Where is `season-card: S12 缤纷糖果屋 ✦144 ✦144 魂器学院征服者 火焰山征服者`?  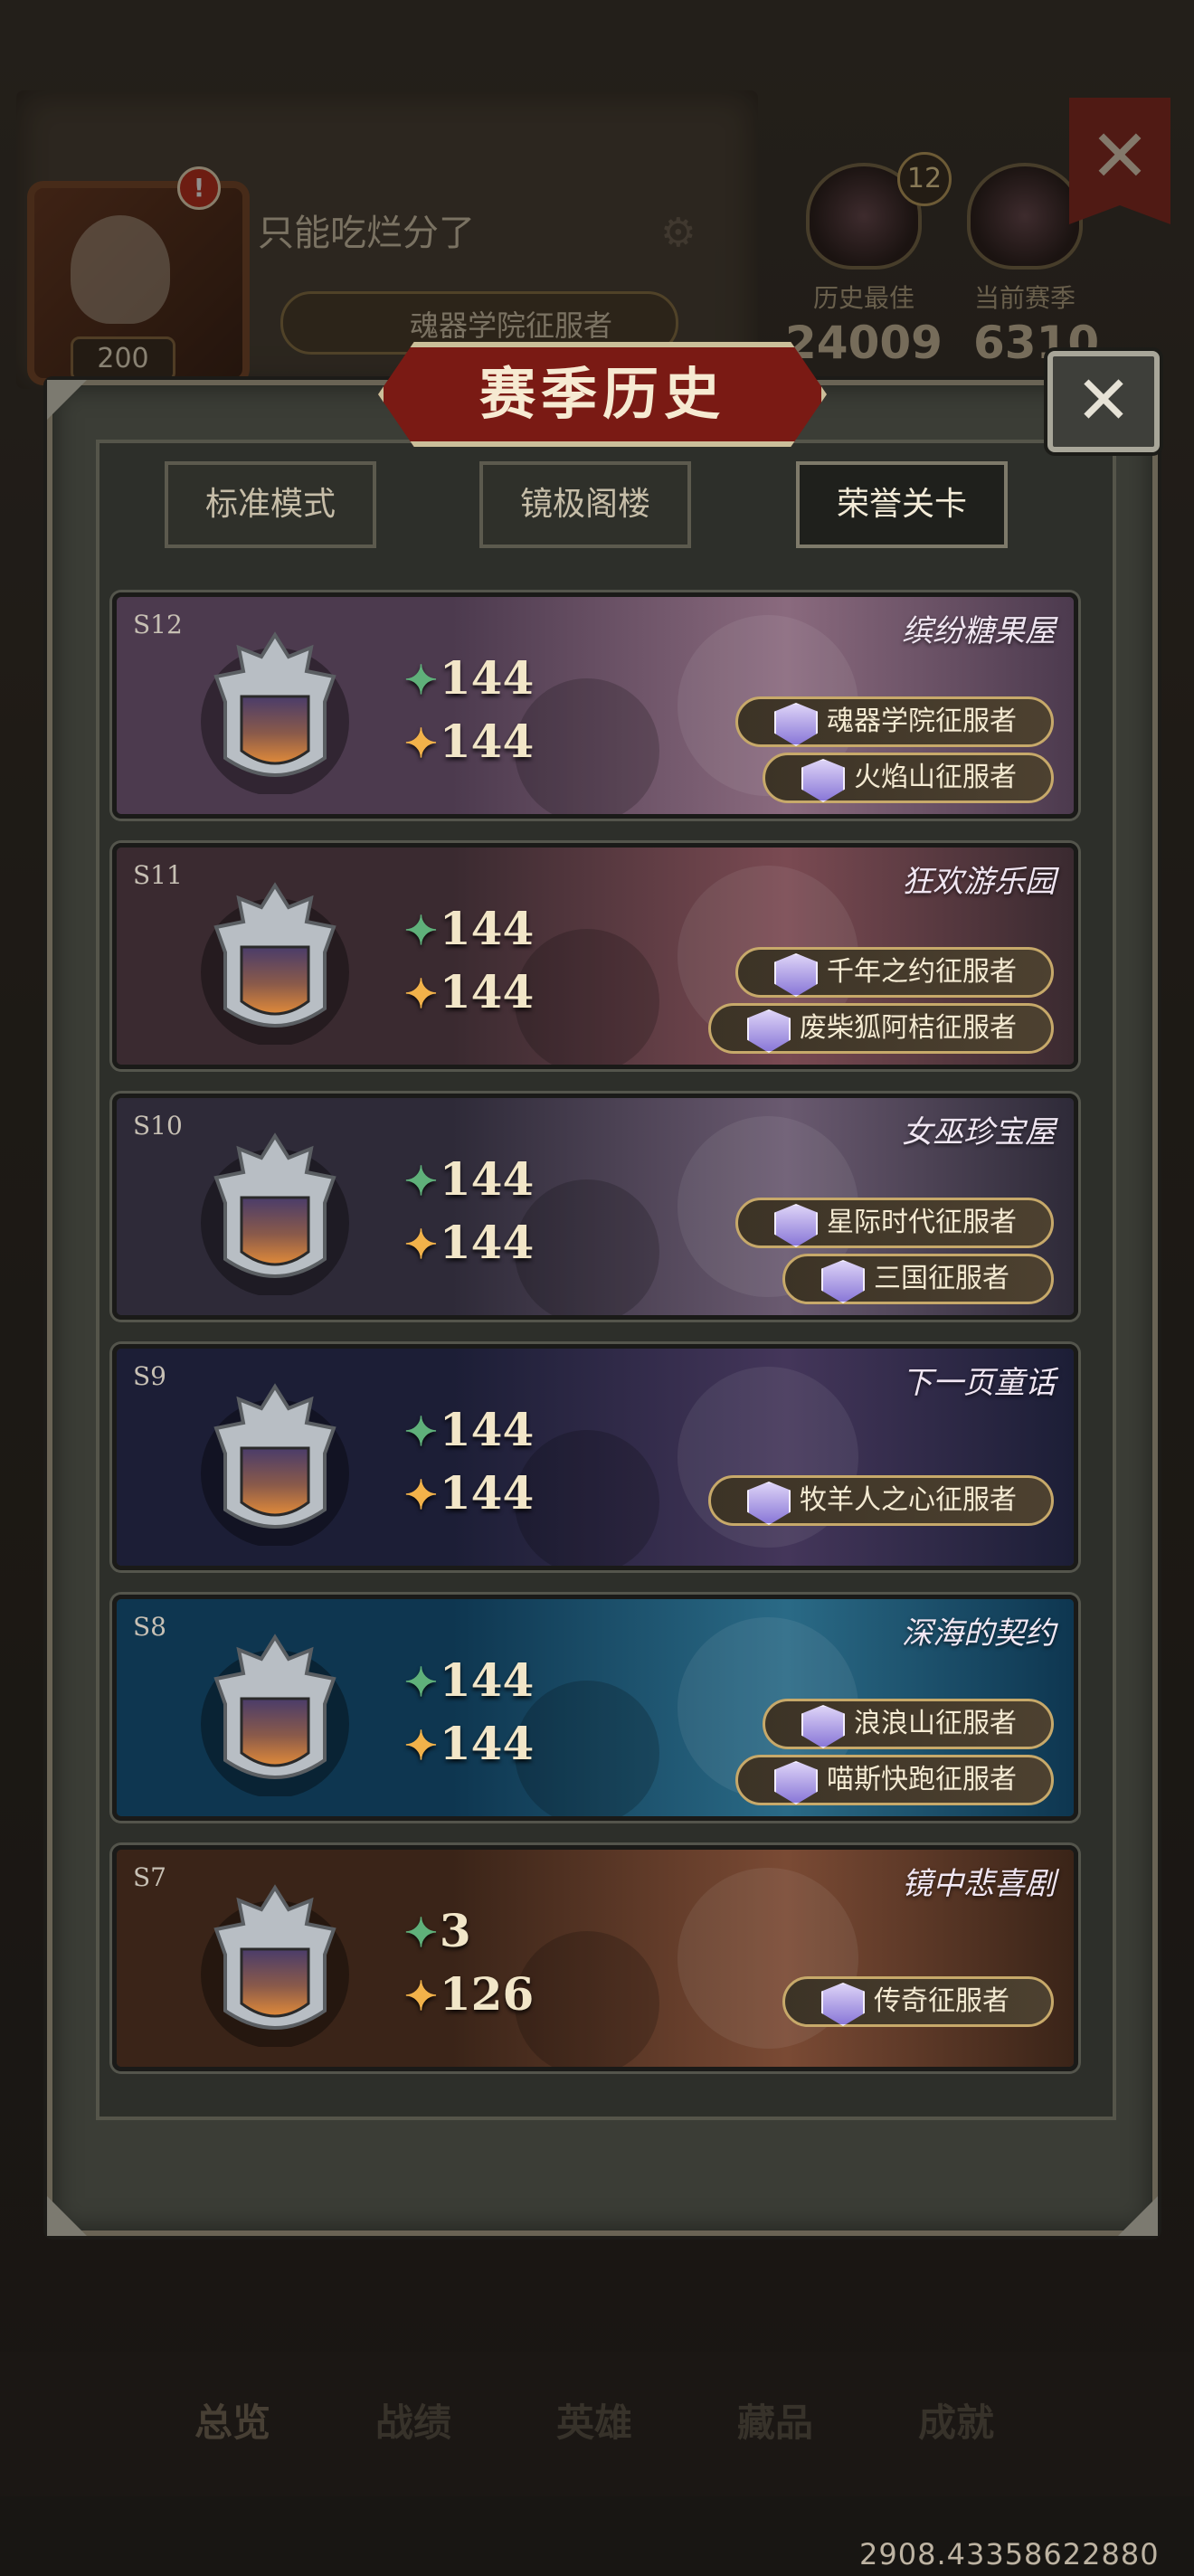
season-card: S12 缤纷糖果屋 ✦144 ✦144 魂器学院征服者 火焰山征服者 is located at coordinates (595, 705).